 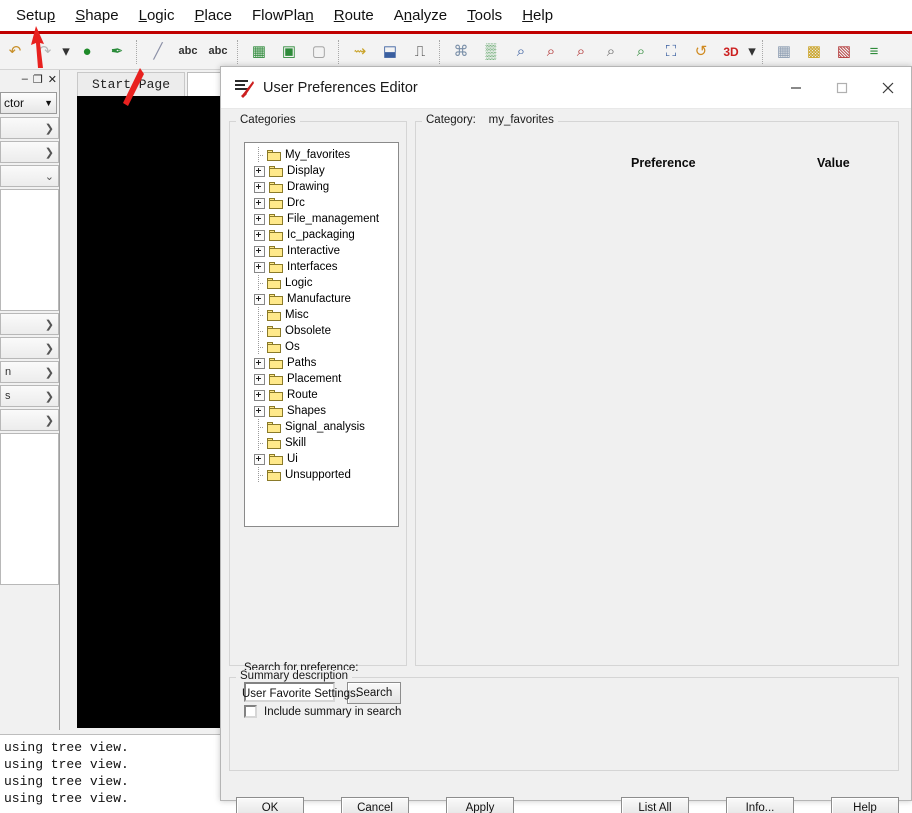 What do you see at coordinates (29, 396) in the screenshot?
I see `left-dock-section: s ❯` at bounding box center [29, 396].